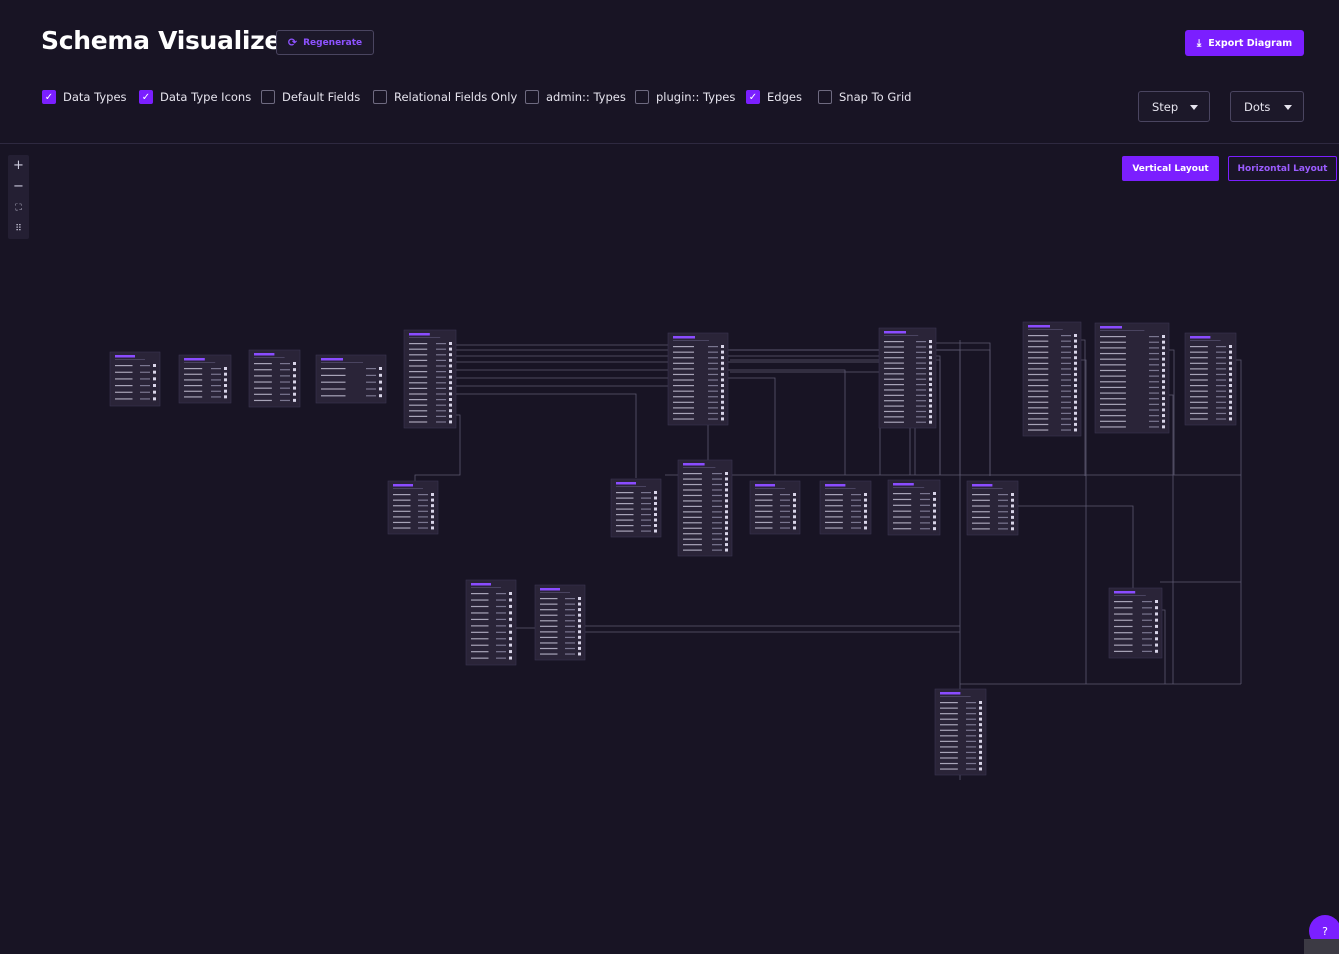  I want to click on zoom-in-icon: +, so click(18, 165).